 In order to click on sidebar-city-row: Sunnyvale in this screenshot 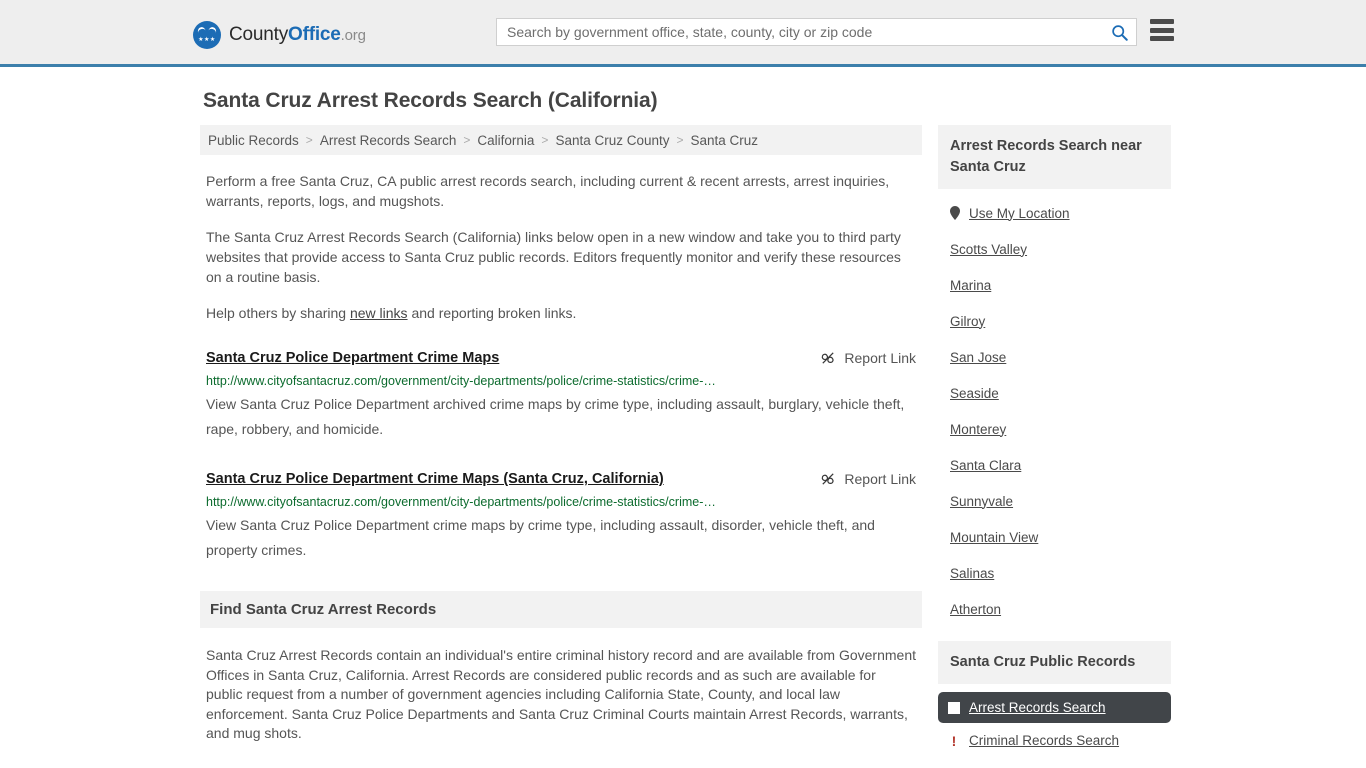, I will do `click(1054, 501)`.